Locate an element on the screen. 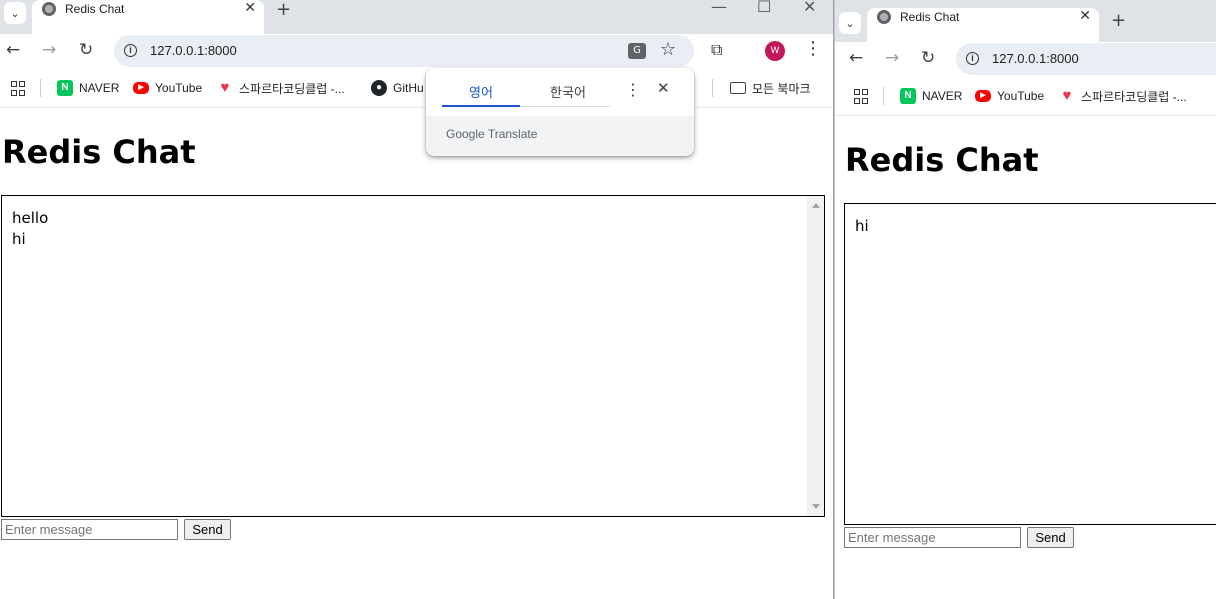 Image resolution: width=1216 pixels, height=599 pixels. github-icon: ● is located at coordinates (379, 88).